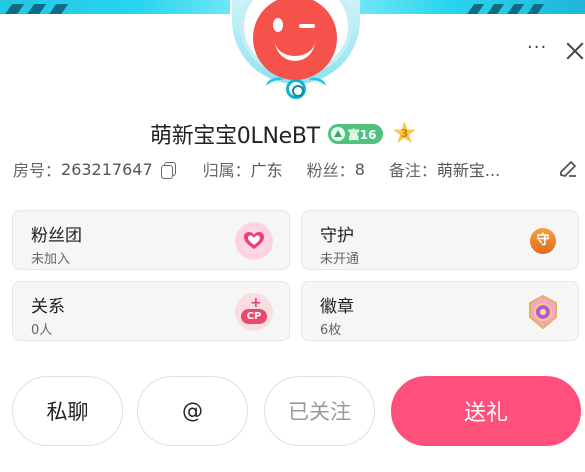 This screenshot has height=472, width=585. I want to click on star-level-number: 3, so click(404, 133).